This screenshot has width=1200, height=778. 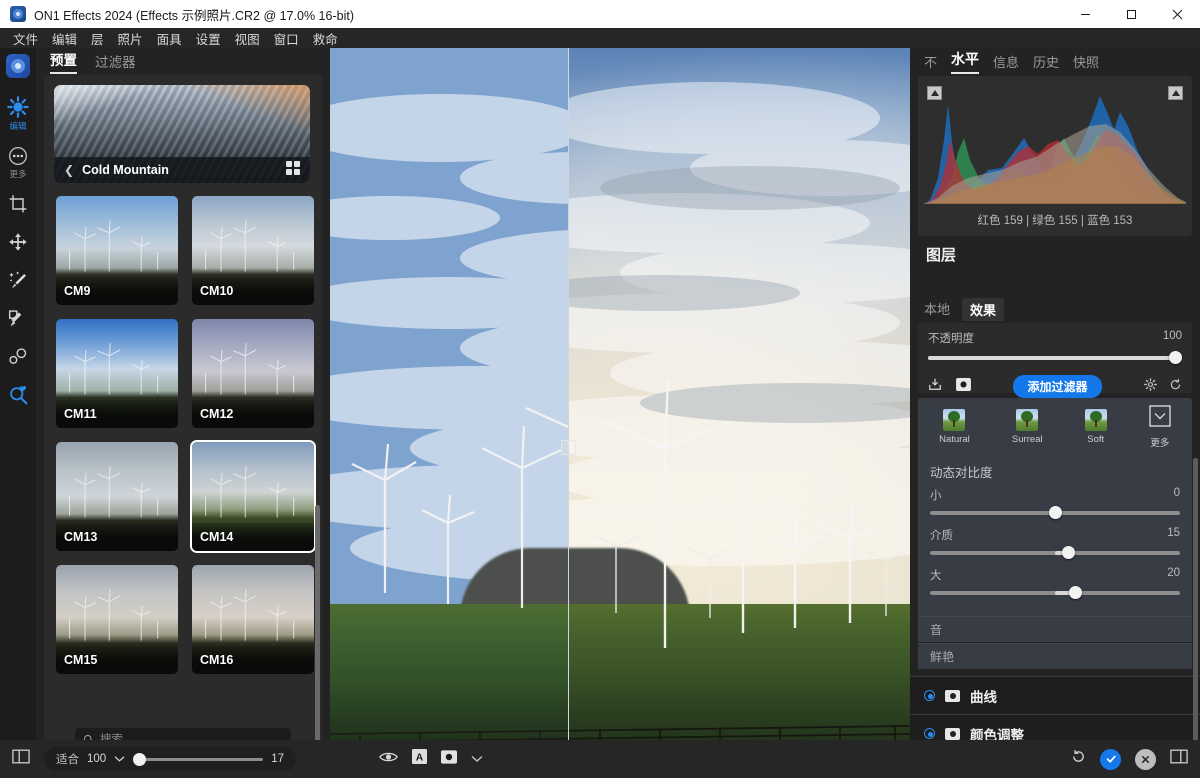 I want to click on chevron-left-icon: ❮, so click(x=69, y=170).